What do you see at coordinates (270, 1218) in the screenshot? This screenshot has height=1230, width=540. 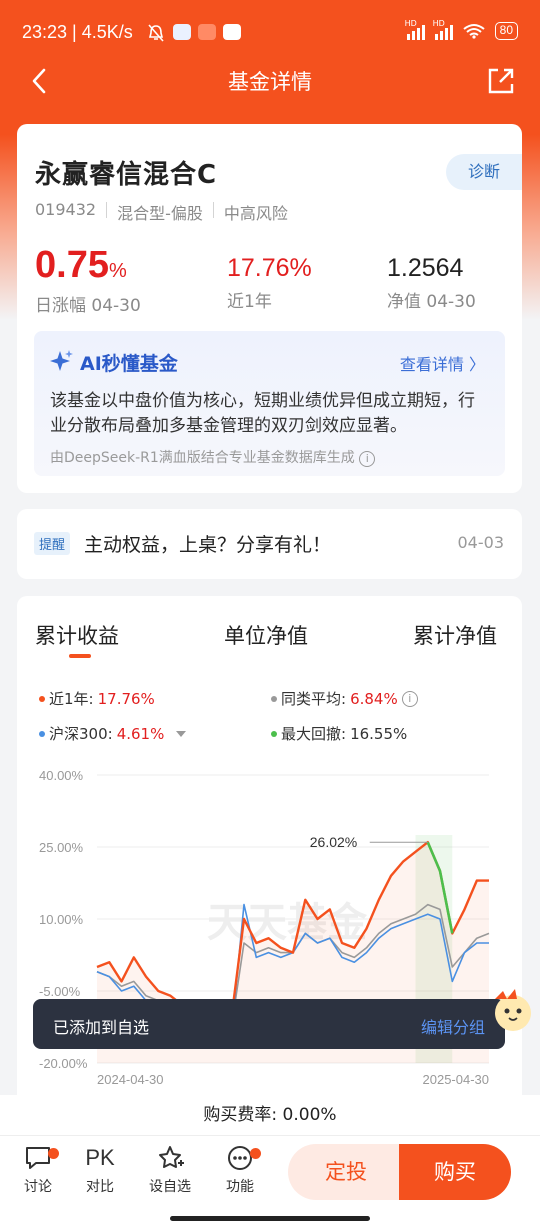 I see `home-indicator` at bounding box center [270, 1218].